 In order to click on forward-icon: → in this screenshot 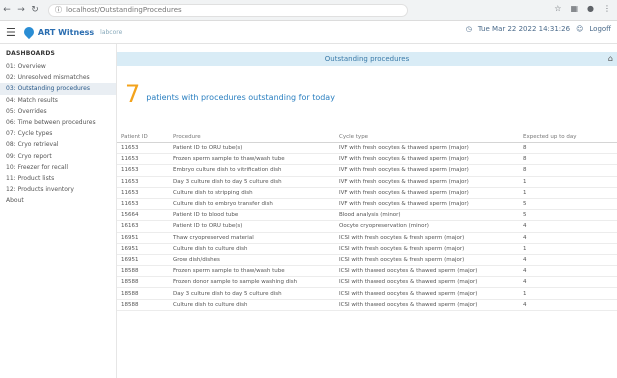, I will do `click(21, 10)`.